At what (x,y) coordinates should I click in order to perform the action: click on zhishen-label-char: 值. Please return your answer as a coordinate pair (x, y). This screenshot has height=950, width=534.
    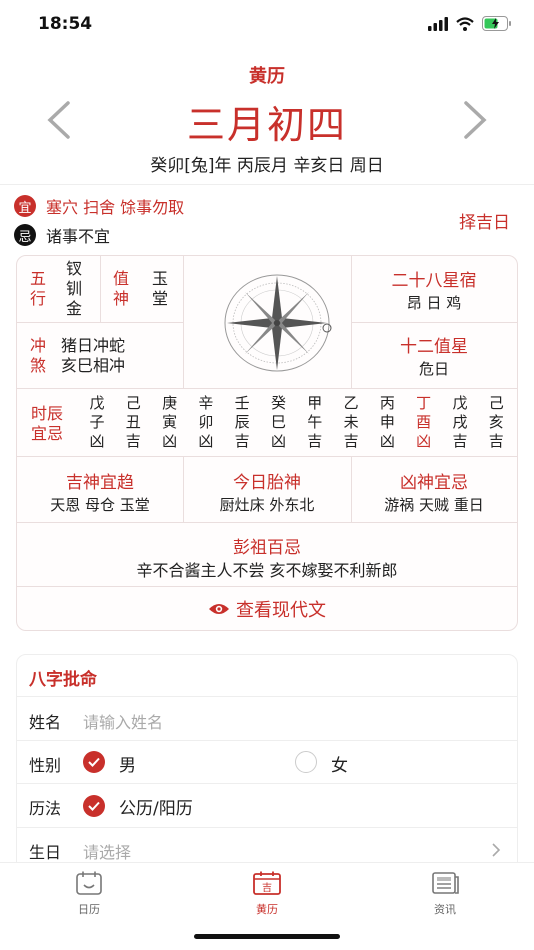
    Looking at the image, I should click on (120, 278).